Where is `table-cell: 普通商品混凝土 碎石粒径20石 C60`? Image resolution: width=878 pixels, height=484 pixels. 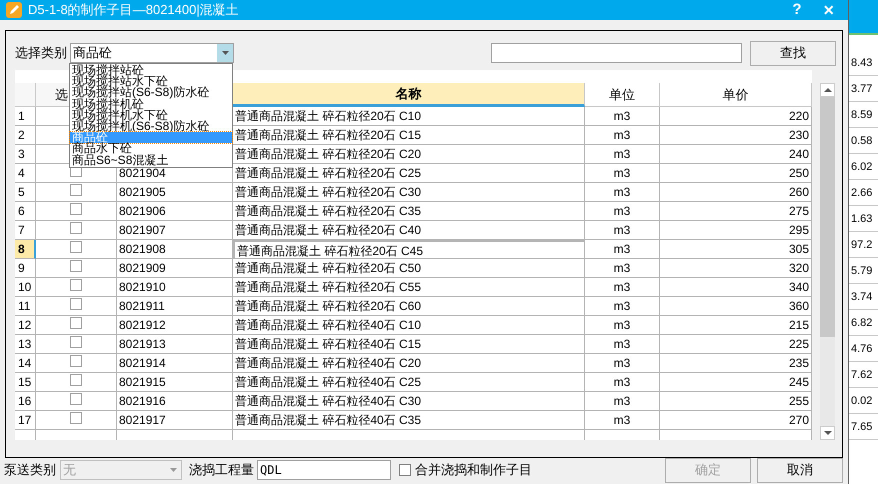
table-cell: 普通商品混凝土 碎石粒径20石 C60 is located at coordinates (409, 306).